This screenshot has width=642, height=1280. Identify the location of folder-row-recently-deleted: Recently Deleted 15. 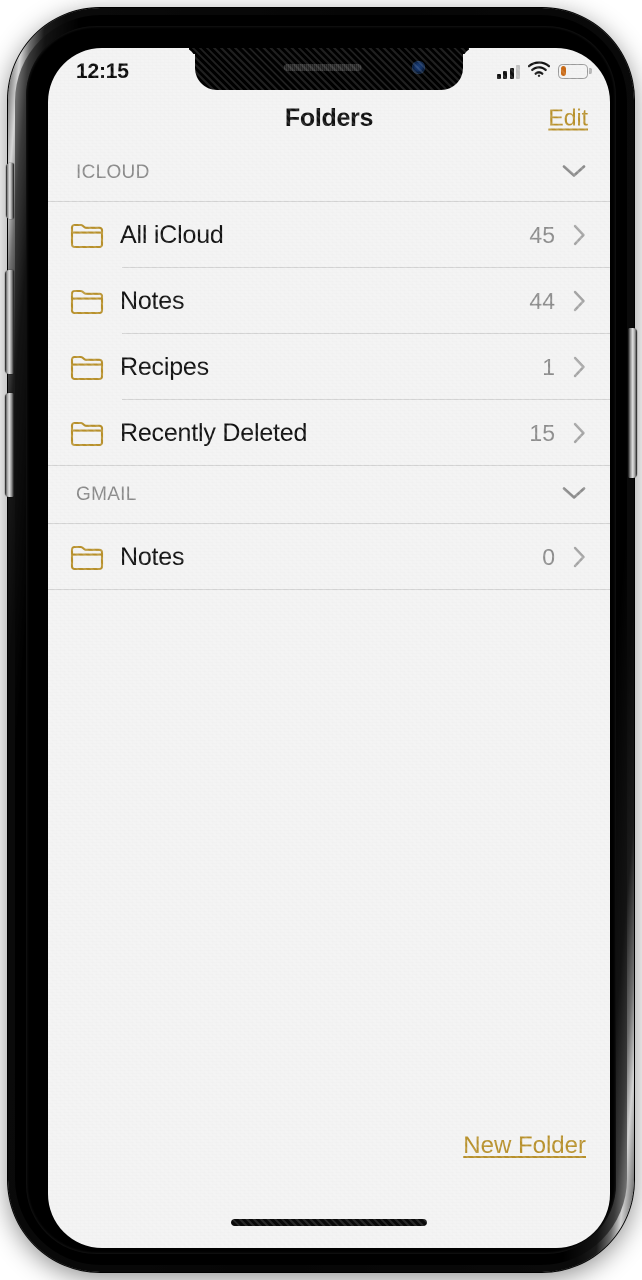
(329, 433).